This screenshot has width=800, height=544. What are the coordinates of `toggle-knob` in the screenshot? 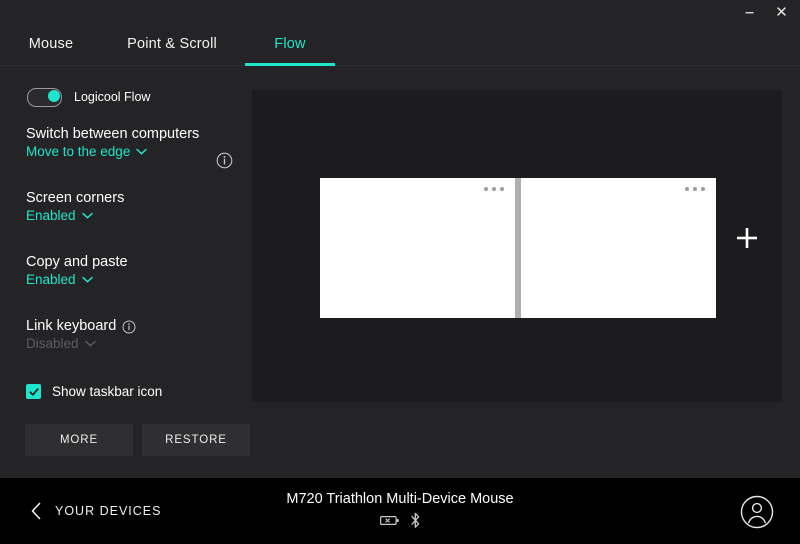 It's located at (53, 96).